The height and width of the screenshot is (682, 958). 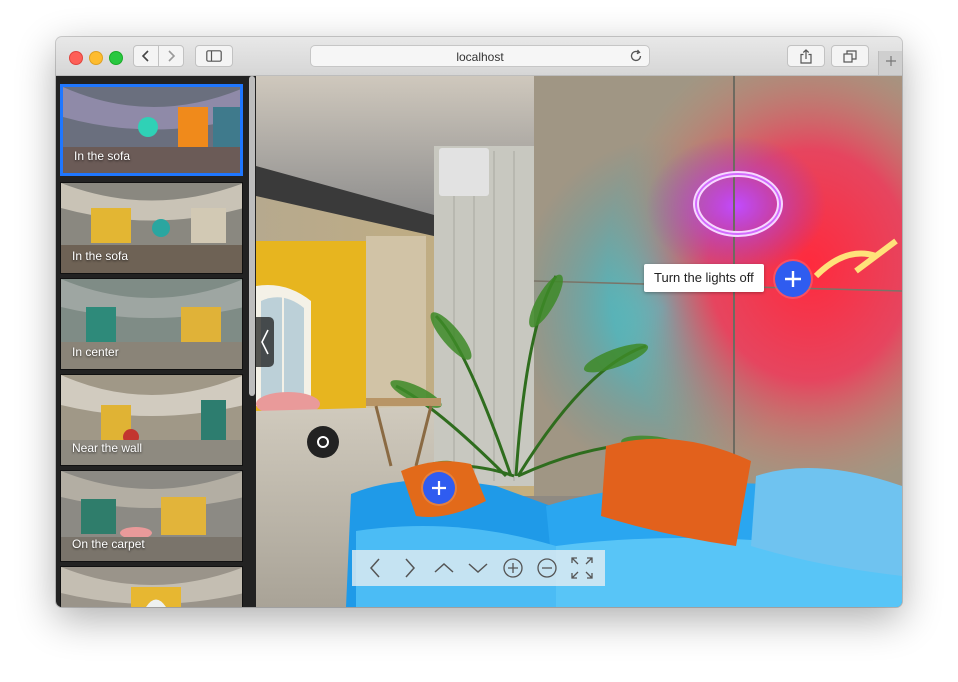 I want to click on back-icon, so click(x=145, y=56).